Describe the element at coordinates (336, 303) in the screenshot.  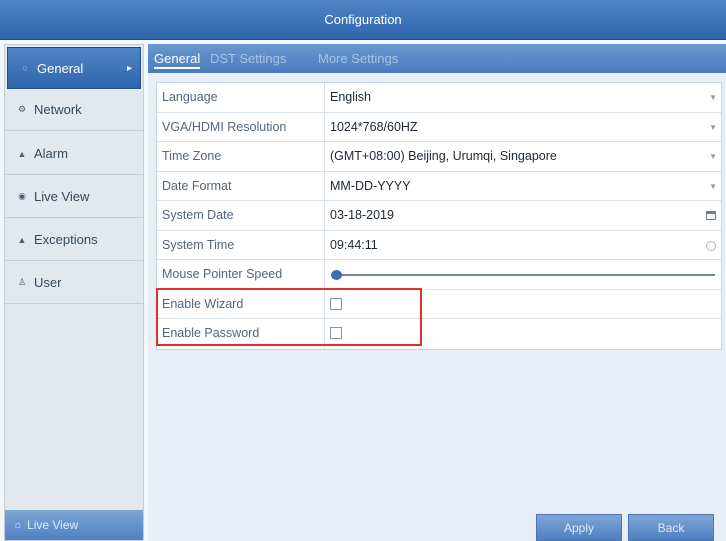
I see `enable-wizard-checkbox` at that location.